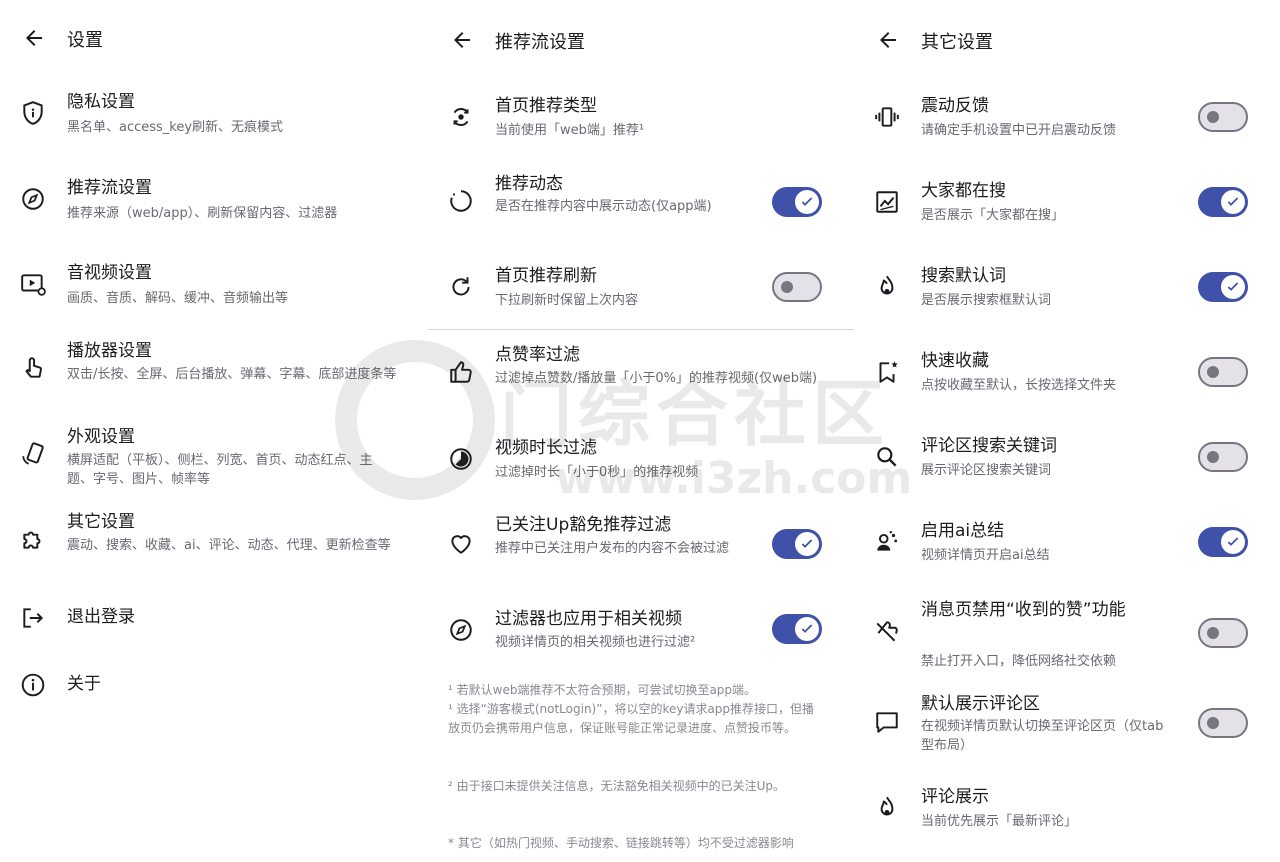 Image resolution: width=1280 pixels, height=862 pixels. What do you see at coordinates (1223, 287) in the screenshot?
I see `search-default-word-toggle` at bounding box center [1223, 287].